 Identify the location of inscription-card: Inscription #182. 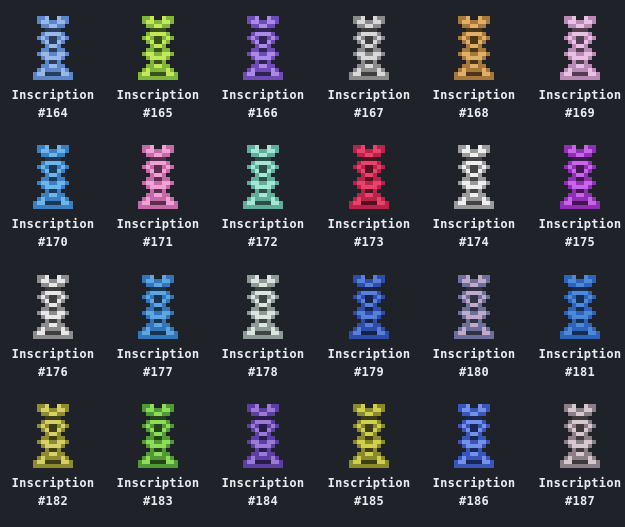
(53, 450).